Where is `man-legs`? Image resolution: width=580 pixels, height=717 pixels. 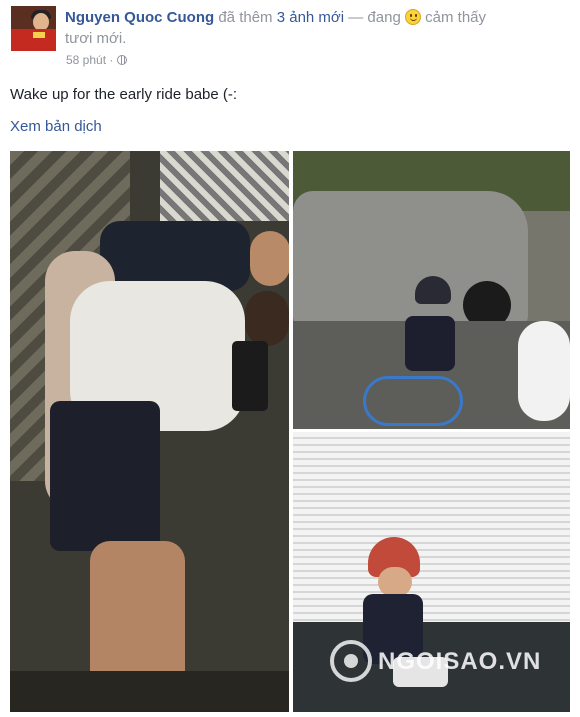
man-legs is located at coordinates (137, 616).